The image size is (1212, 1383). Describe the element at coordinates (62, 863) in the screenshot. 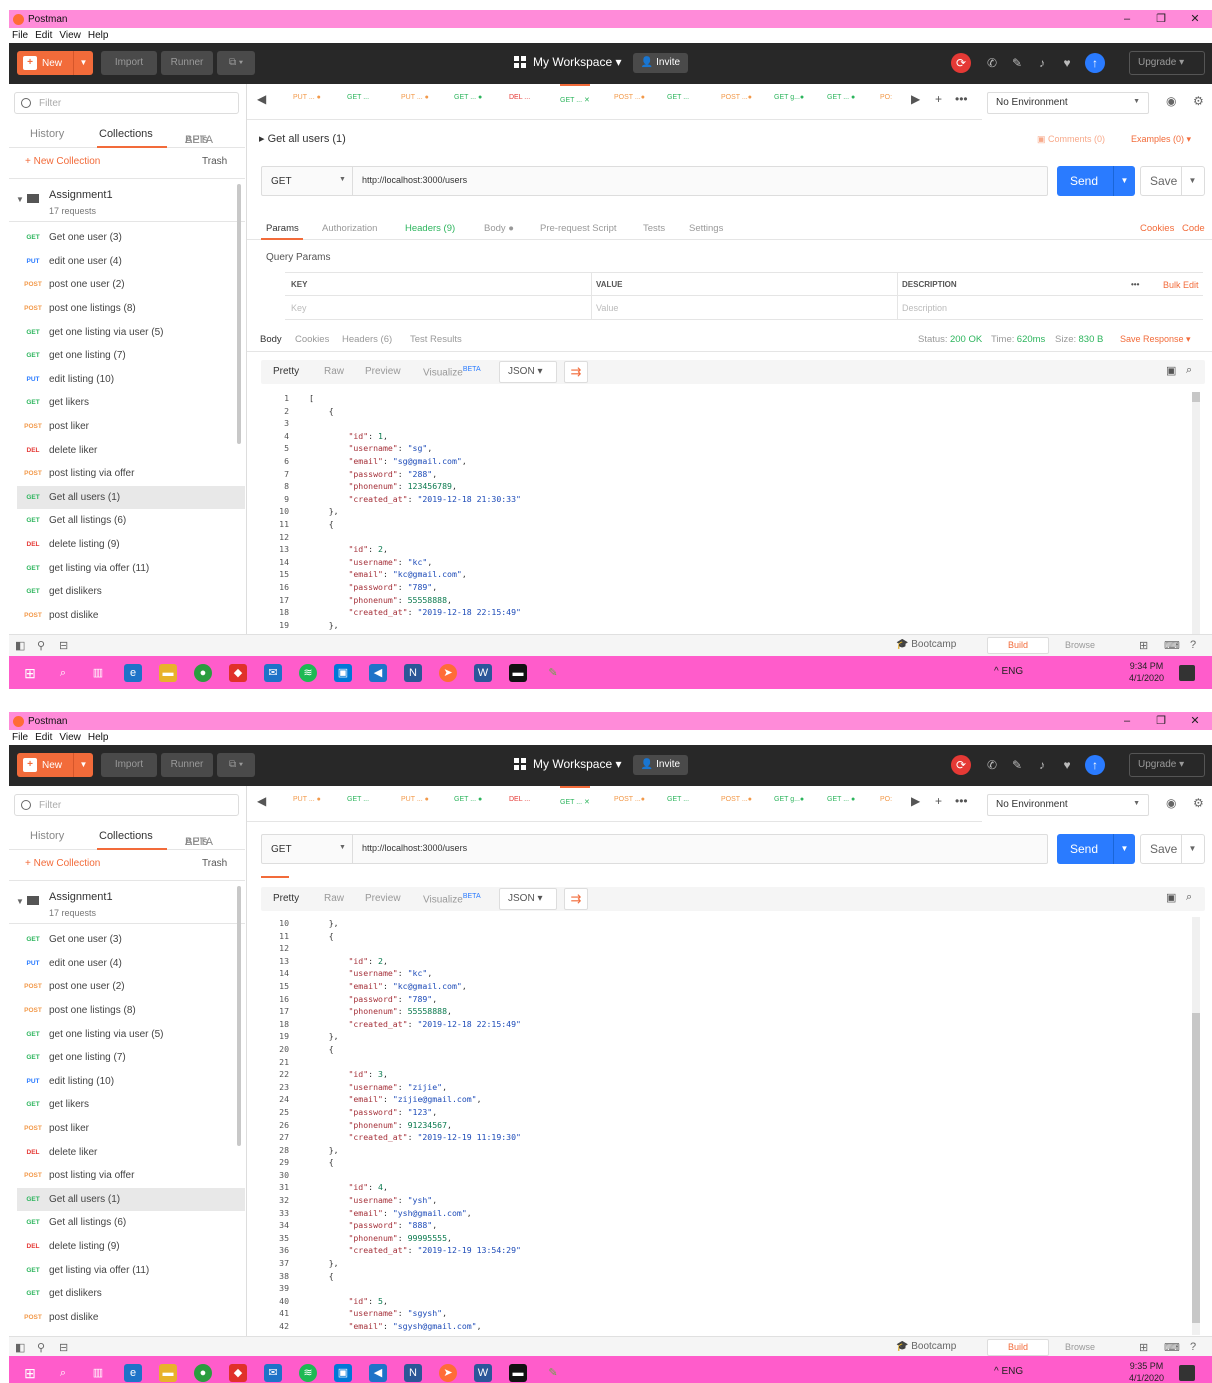

I see `new-collection-button: + New Collection` at that location.